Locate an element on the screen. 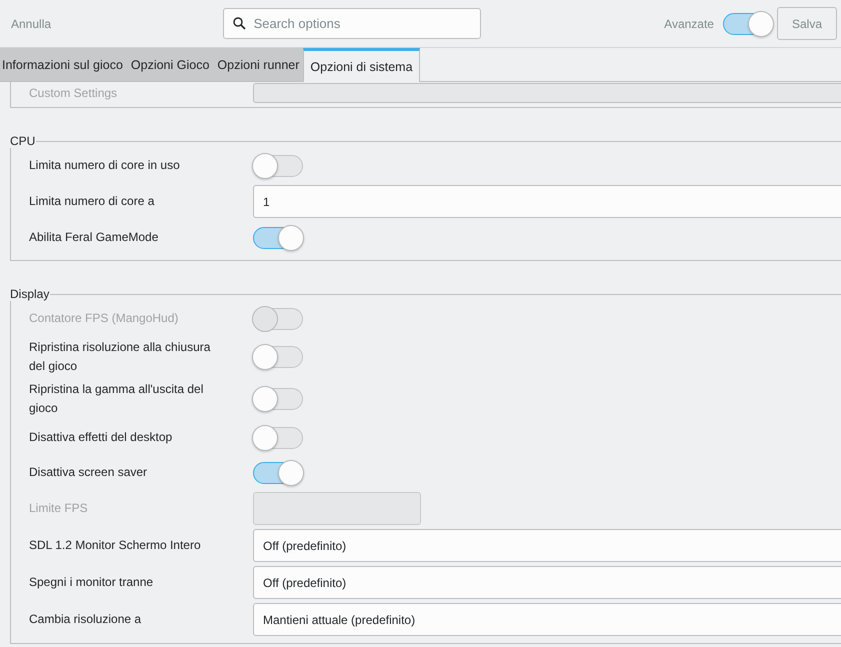 The height and width of the screenshot is (647, 841). input-field: Mantieni attuale (predefinito) is located at coordinates (547, 619).